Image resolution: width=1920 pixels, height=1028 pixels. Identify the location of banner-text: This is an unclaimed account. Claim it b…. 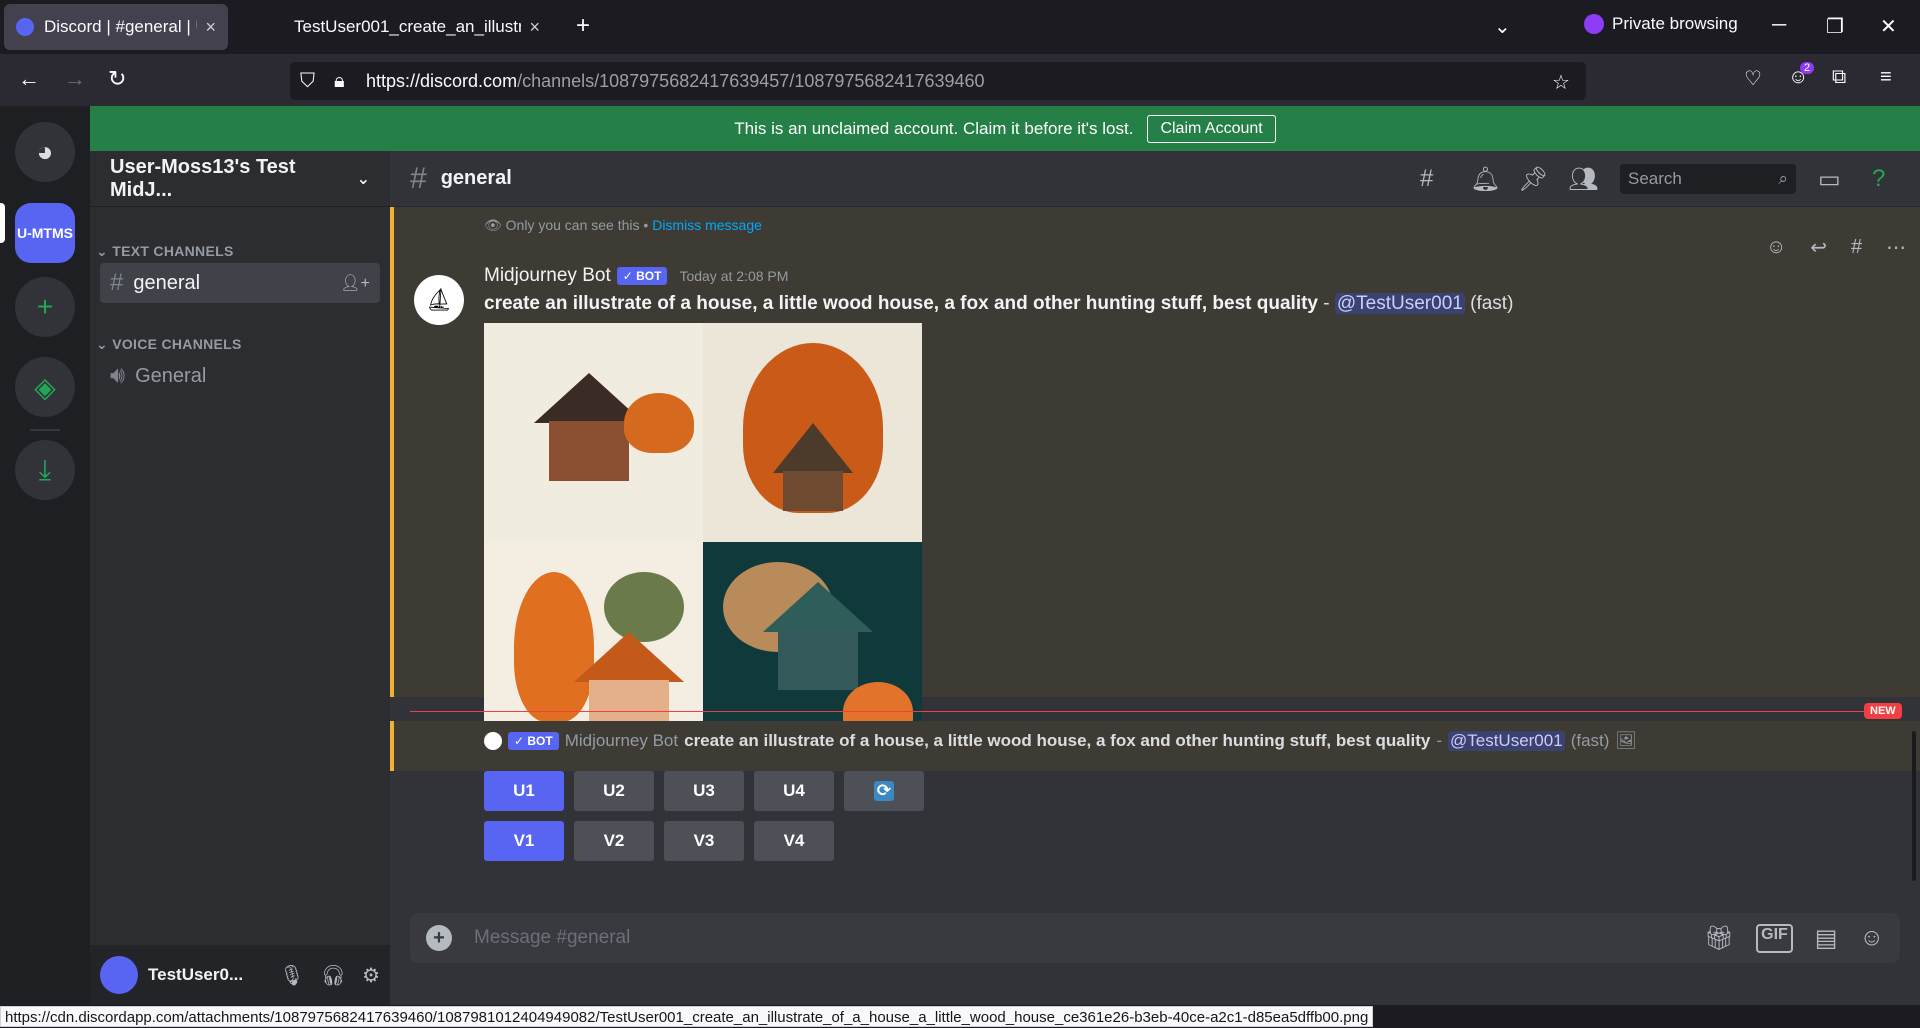
(934, 128).